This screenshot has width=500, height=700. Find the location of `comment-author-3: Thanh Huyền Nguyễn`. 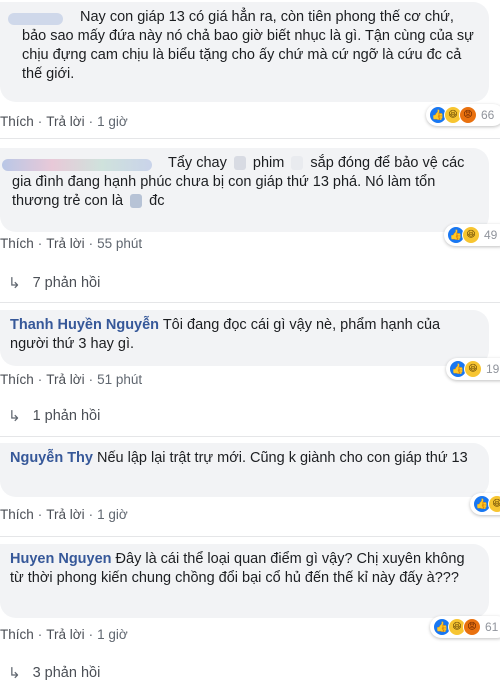

comment-author-3: Thanh Huyền Nguyễn is located at coordinates (84, 325).